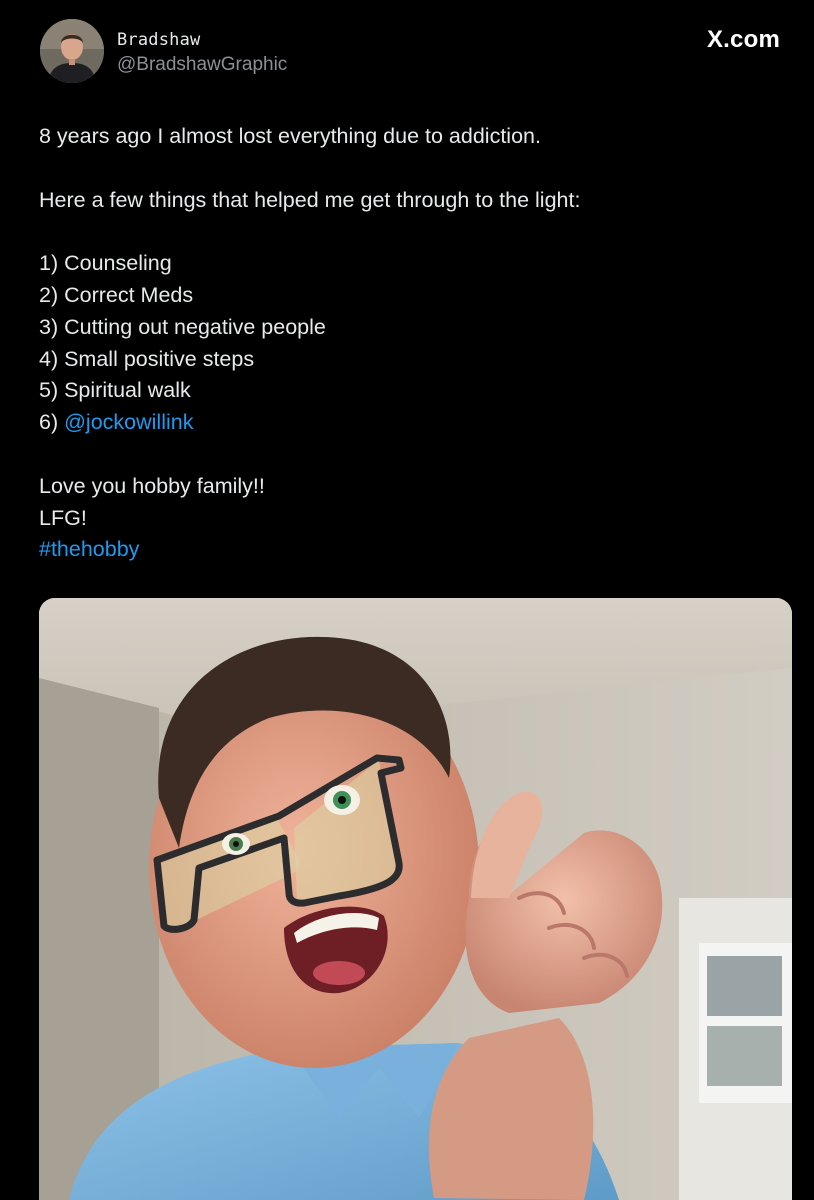 This screenshot has width=814, height=1200. Describe the element at coordinates (52, 390) in the screenshot. I see `list-number: 5)` at that location.